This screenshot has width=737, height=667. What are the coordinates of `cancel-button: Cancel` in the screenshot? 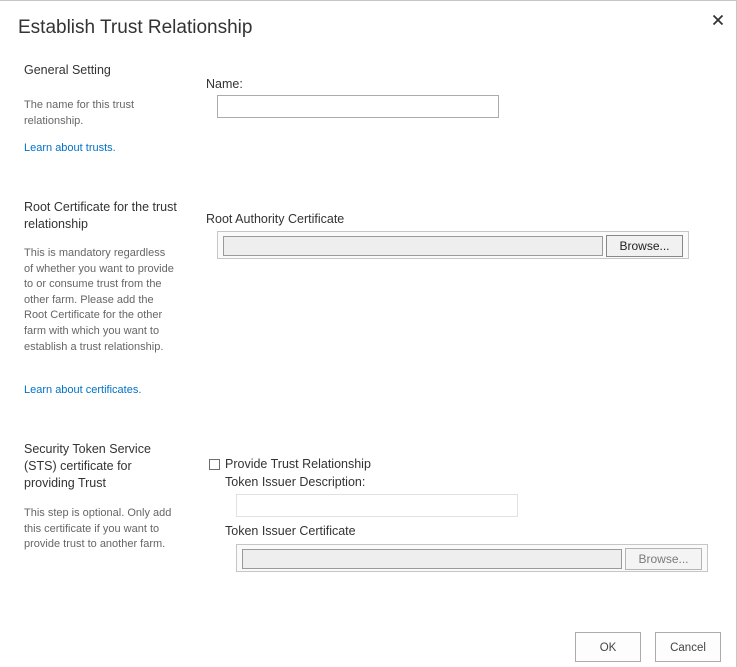 It's located at (688, 647).